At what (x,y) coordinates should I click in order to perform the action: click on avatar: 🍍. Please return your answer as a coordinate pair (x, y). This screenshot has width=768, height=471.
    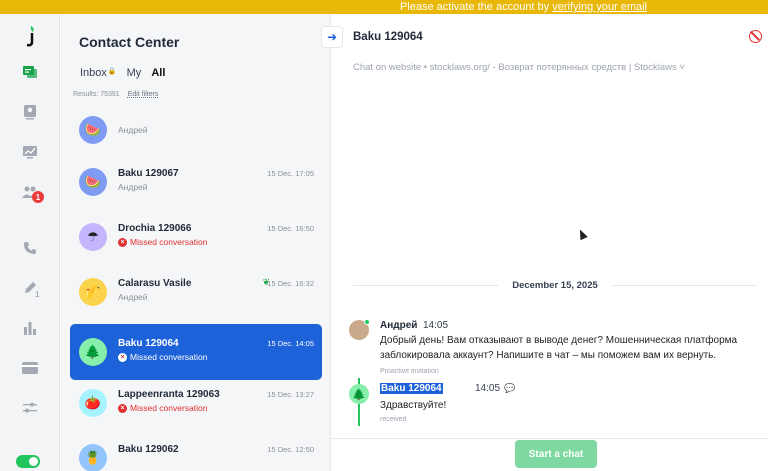
    Looking at the image, I should click on (93, 457).